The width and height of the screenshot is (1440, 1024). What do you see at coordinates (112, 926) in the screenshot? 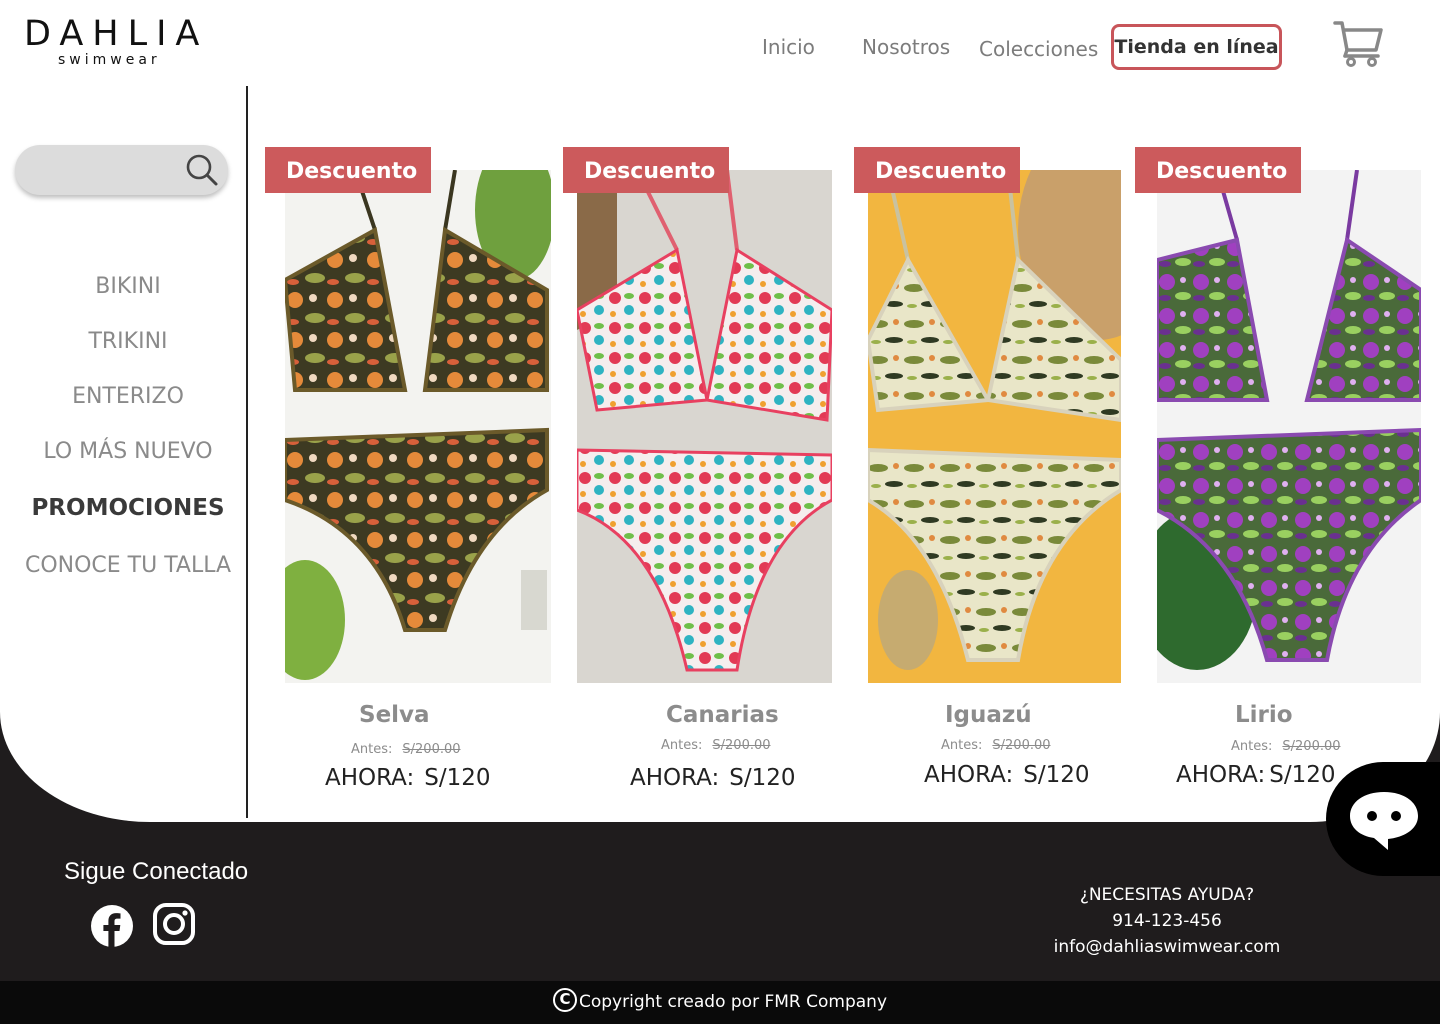
I see `facebook-icon` at bounding box center [112, 926].